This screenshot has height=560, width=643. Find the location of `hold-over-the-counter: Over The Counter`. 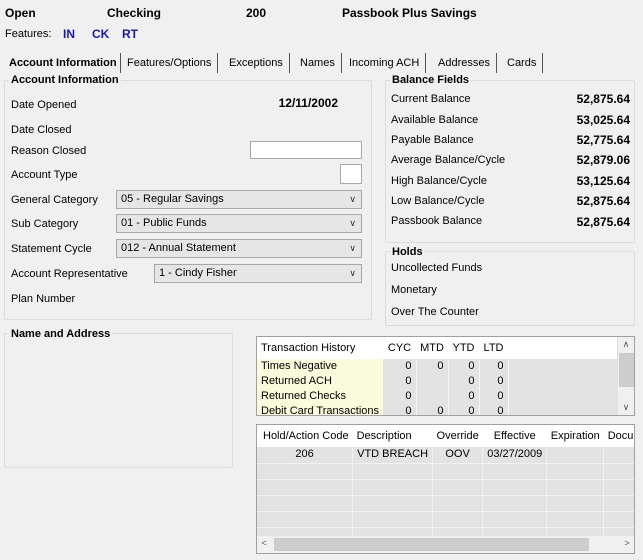

hold-over-the-counter: Over The Counter is located at coordinates (435, 312).